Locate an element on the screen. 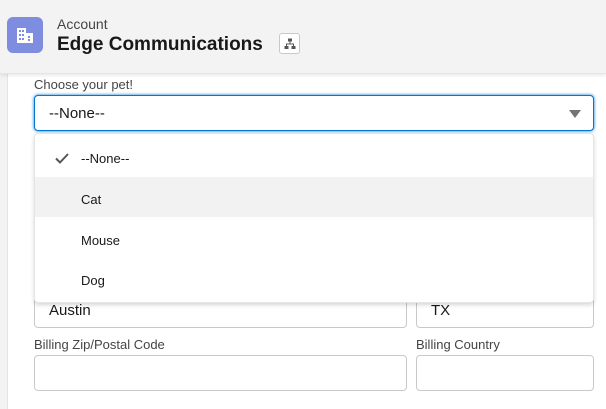  hierarchy-icon is located at coordinates (289, 43).